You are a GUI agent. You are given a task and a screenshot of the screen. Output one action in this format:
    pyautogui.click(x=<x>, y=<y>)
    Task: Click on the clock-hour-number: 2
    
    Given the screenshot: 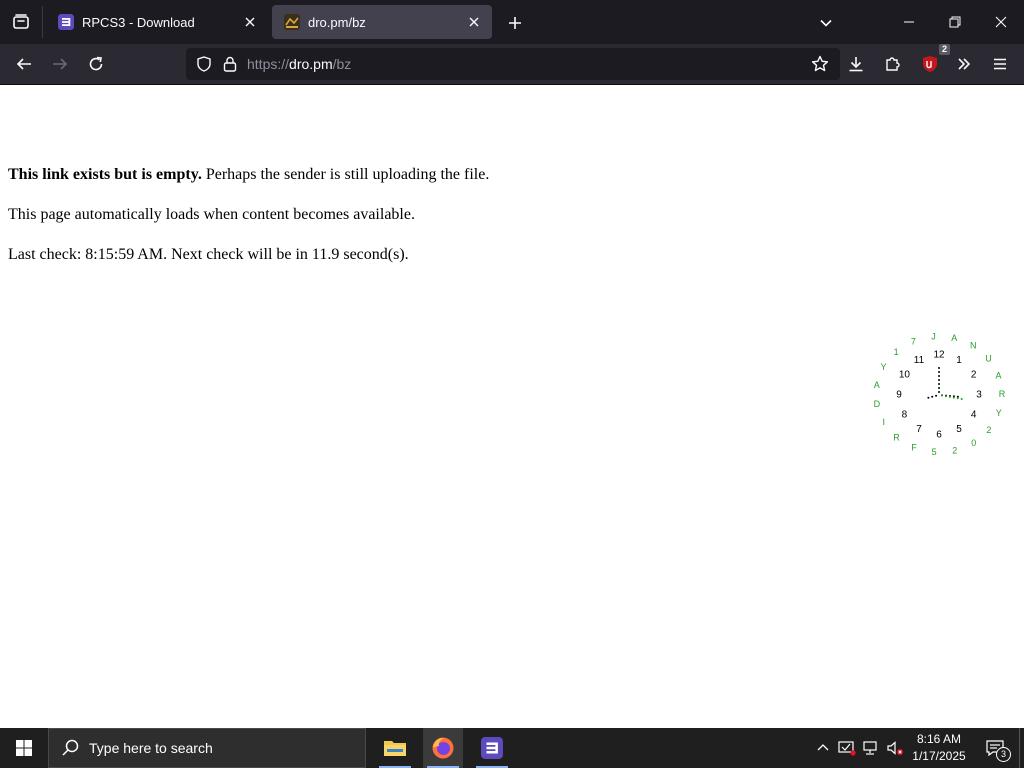 What is the action you would take?
    pyautogui.click(x=974, y=375)
    